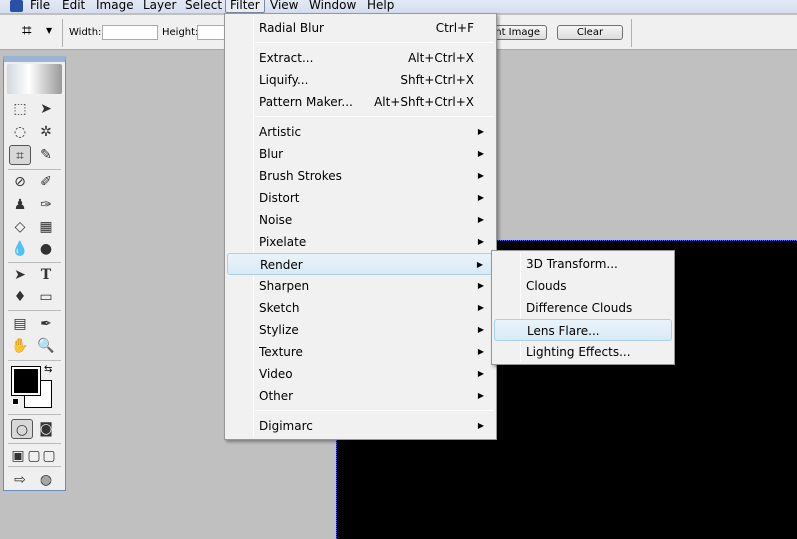  Describe the element at coordinates (46, 227) in the screenshot. I see `gradient-tool-icon: ▦` at that location.